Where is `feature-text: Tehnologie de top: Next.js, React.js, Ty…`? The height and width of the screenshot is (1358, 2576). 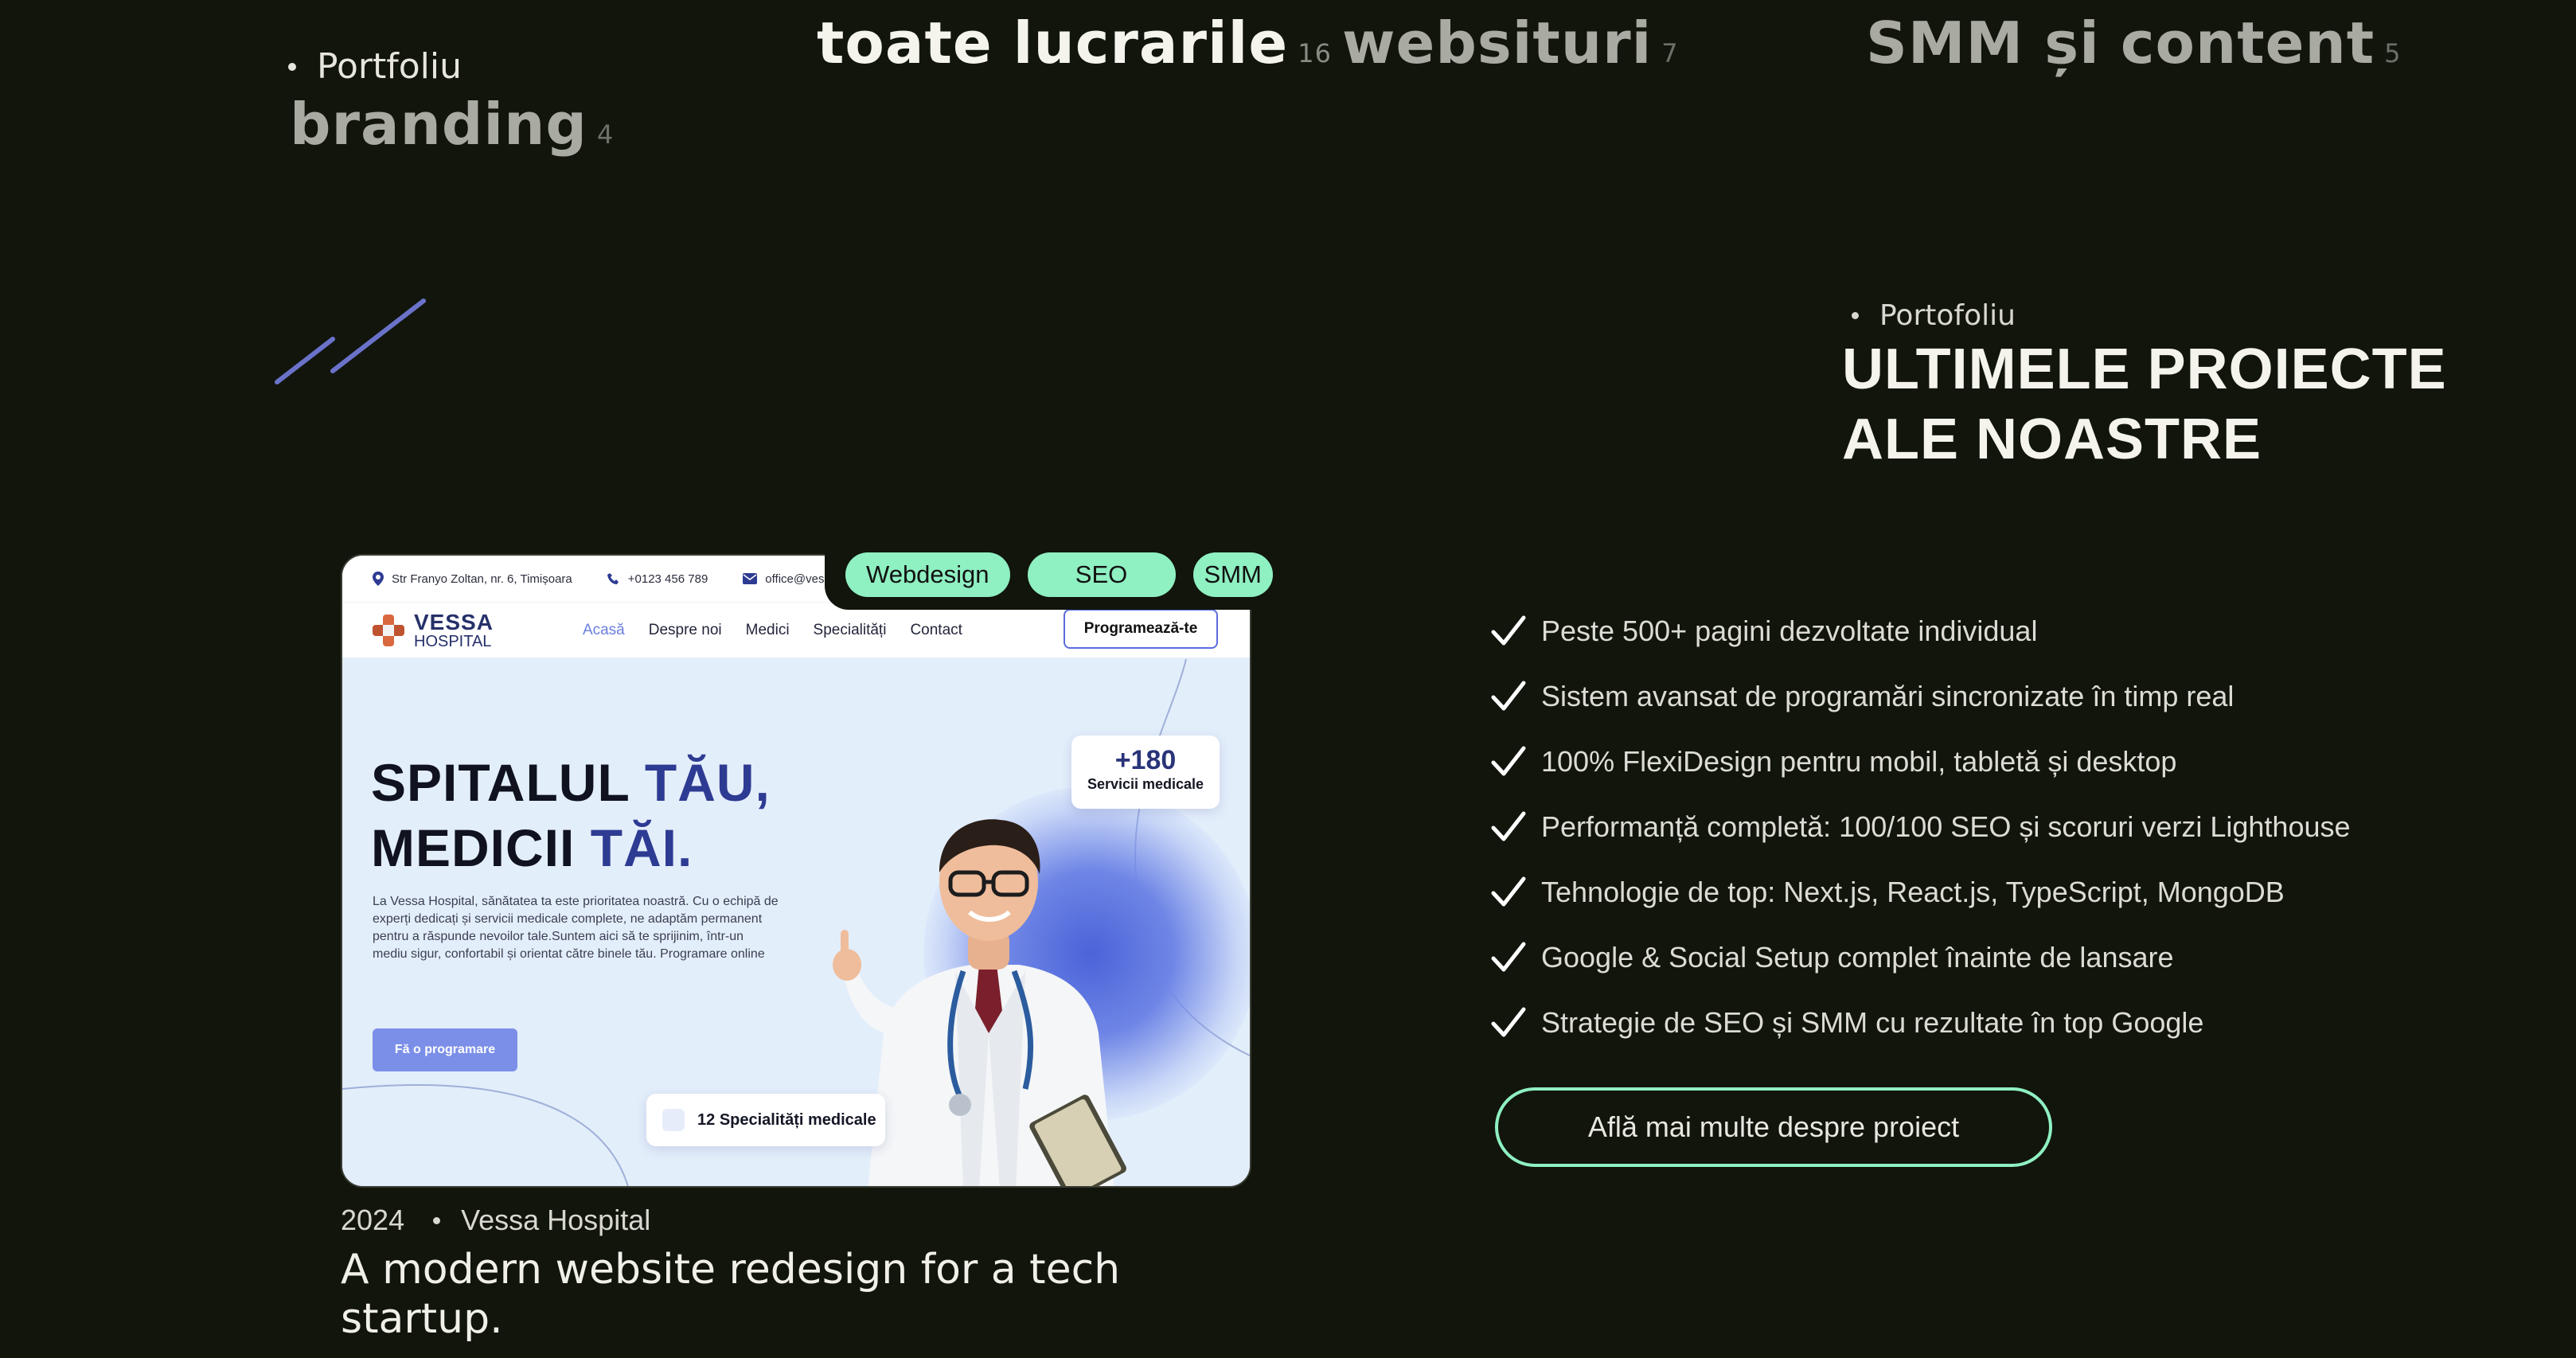 feature-text: Tehnologie de top: Next.js, React.js, Ty… is located at coordinates (1913, 892).